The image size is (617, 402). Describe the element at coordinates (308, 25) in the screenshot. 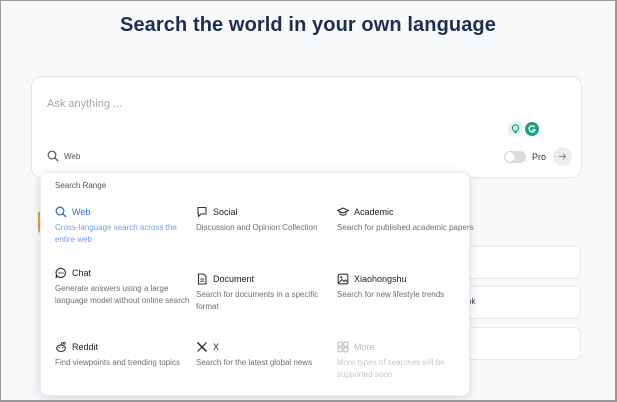

I see `page-title: Search the world in your own language` at that location.